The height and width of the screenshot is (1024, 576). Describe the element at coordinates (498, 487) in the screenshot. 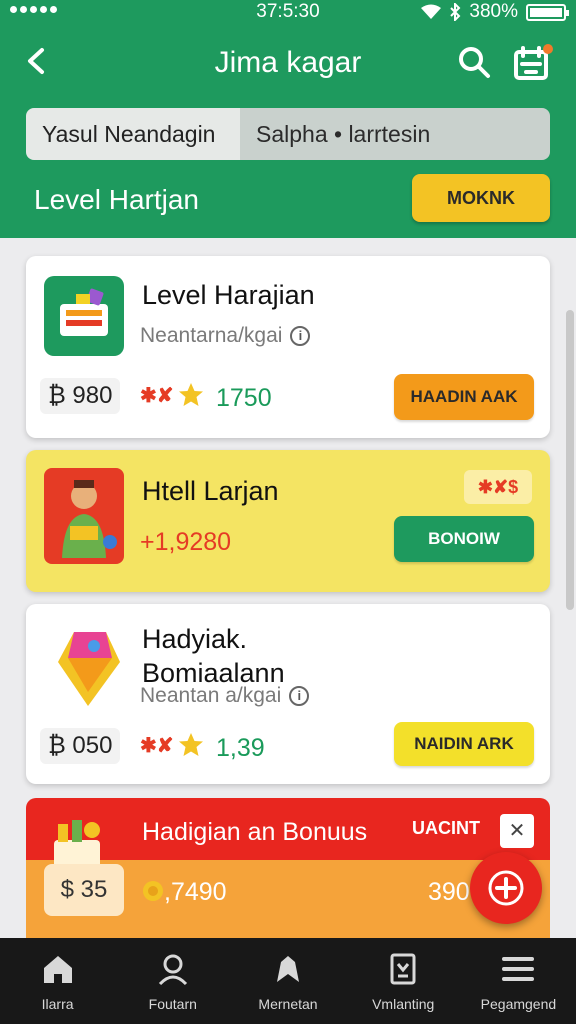

I see `badge-tag: ✱✘$` at that location.